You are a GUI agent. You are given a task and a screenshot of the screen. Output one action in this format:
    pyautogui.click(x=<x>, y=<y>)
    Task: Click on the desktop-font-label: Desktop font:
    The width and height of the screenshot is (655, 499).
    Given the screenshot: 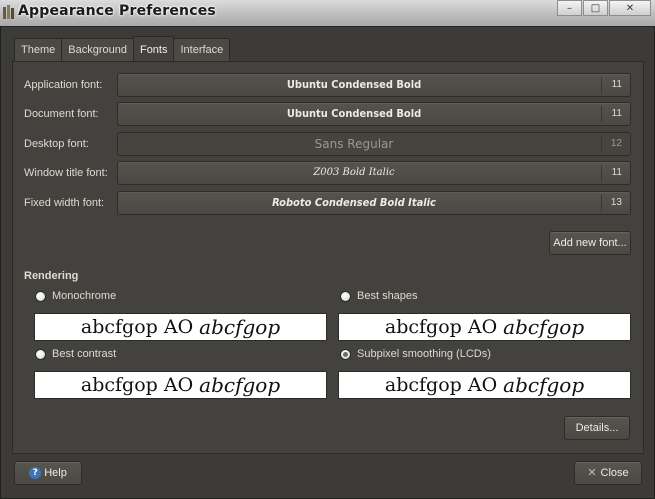 What is the action you would take?
    pyautogui.click(x=56, y=144)
    